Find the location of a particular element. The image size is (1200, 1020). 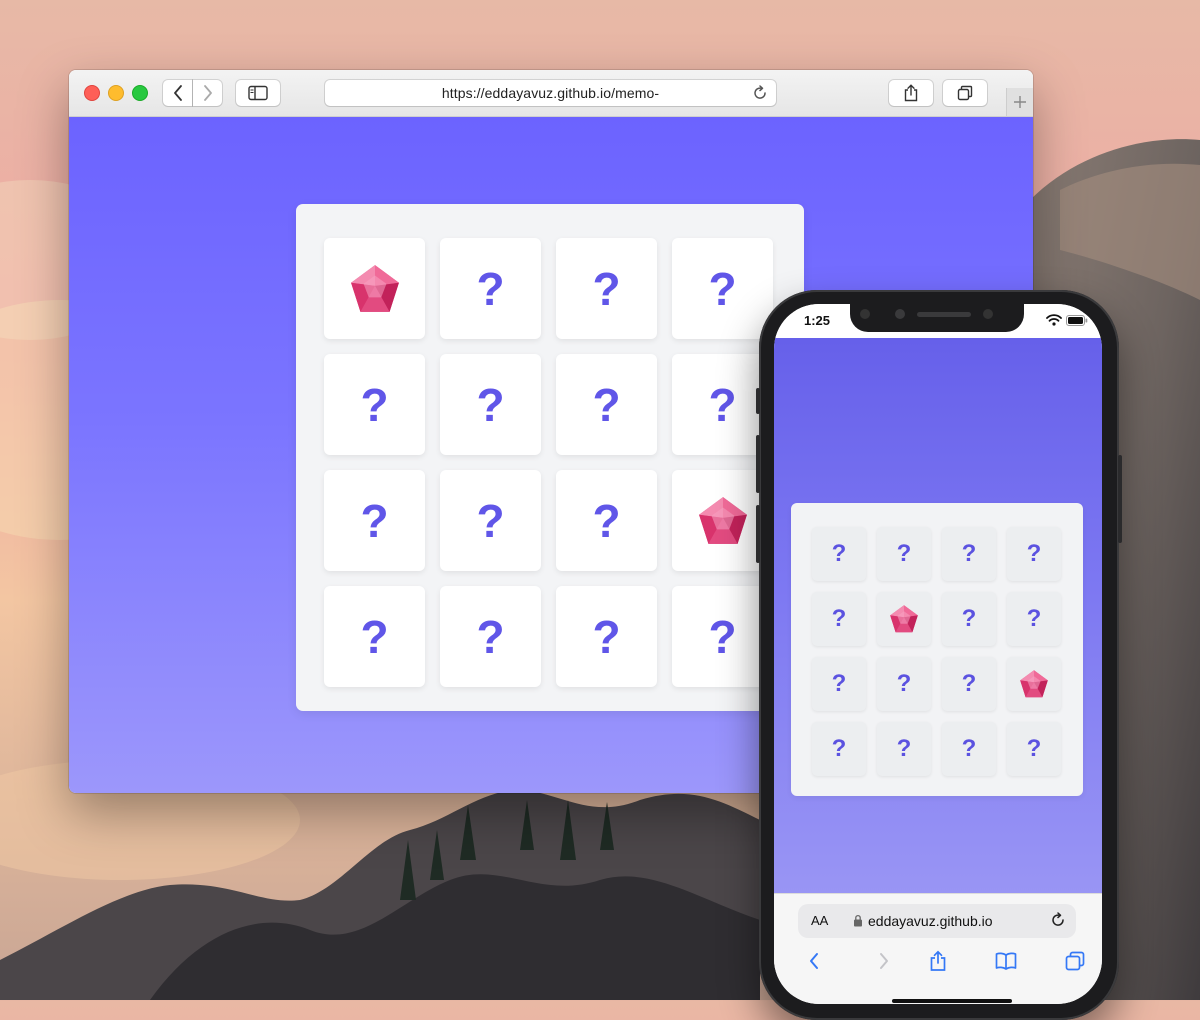

mobile-tabs-button is located at coordinates (1075, 961).